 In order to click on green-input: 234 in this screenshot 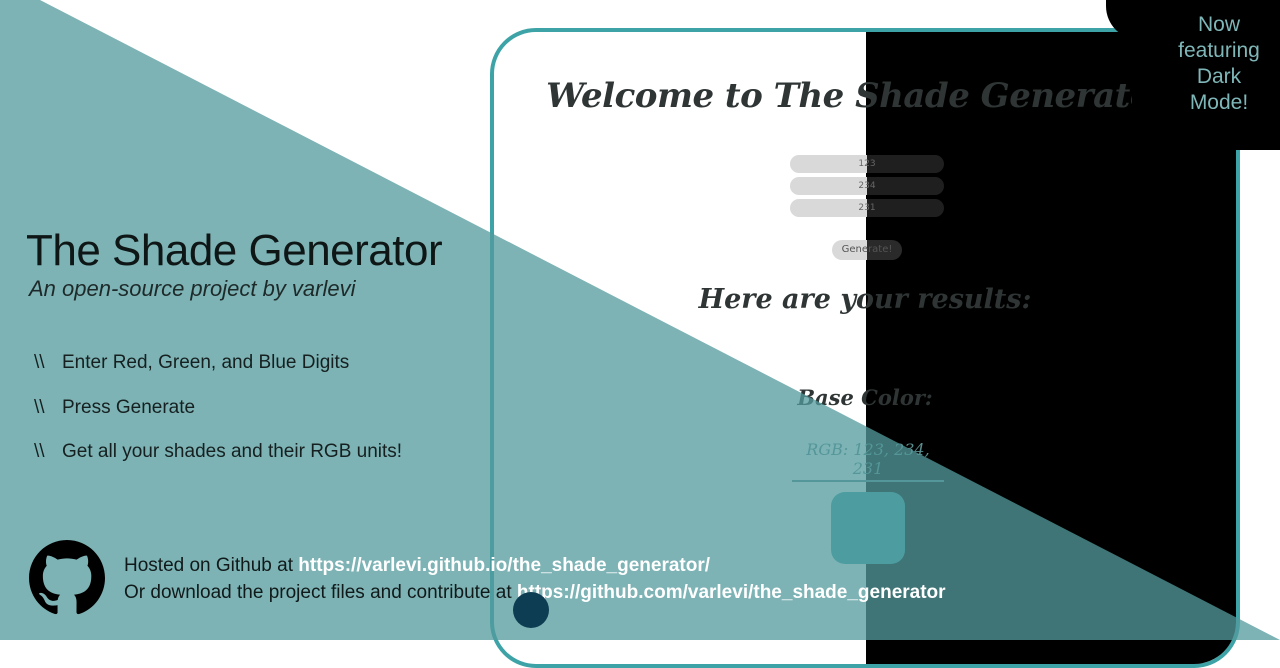, I will do `click(867, 186)`.